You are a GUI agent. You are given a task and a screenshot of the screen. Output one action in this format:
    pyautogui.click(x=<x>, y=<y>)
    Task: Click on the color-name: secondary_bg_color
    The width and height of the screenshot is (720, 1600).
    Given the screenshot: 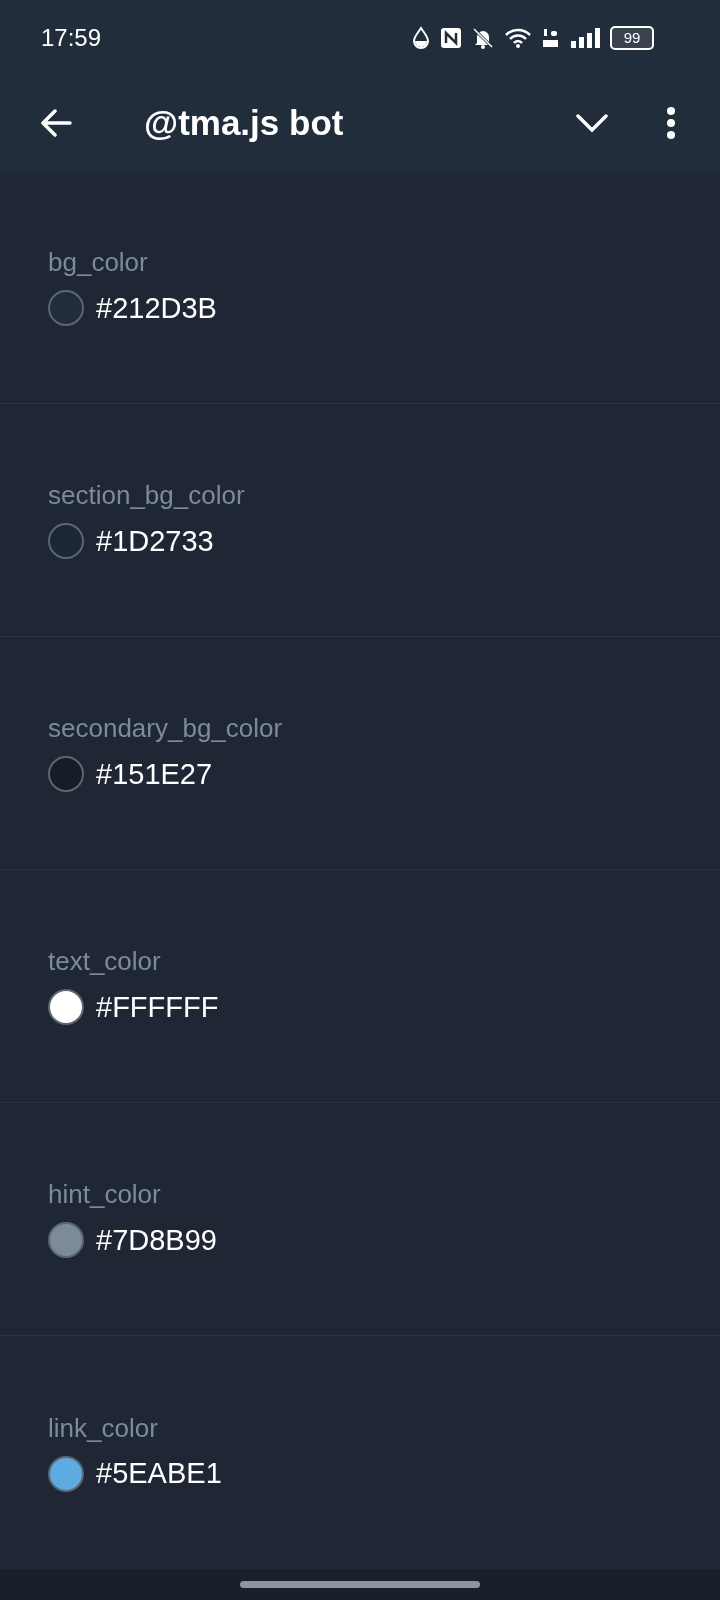 What is the action you would take?
    pyautogui.click(x=166, y=729)
    